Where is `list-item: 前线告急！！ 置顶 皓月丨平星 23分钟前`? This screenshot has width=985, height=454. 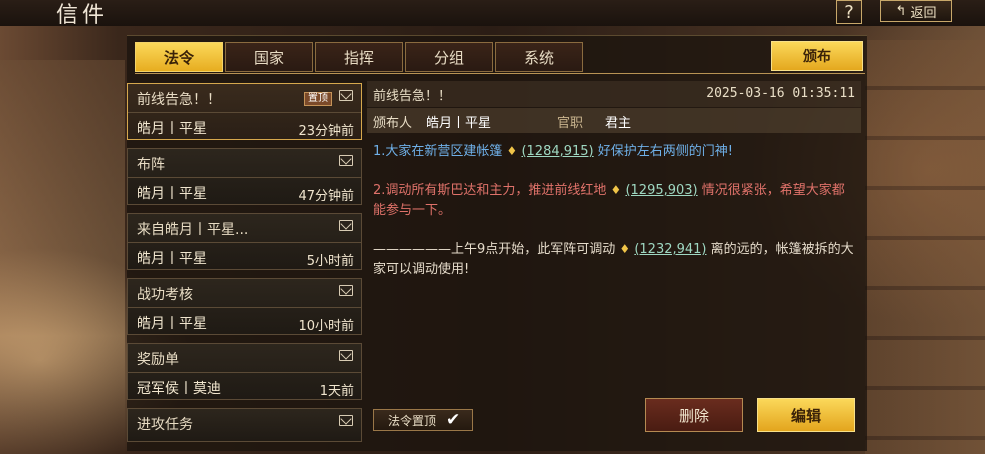
list-item: 前线告急！！ 置顶 皓月丨平星 23分钟前 is located at coordinates (244, 111).